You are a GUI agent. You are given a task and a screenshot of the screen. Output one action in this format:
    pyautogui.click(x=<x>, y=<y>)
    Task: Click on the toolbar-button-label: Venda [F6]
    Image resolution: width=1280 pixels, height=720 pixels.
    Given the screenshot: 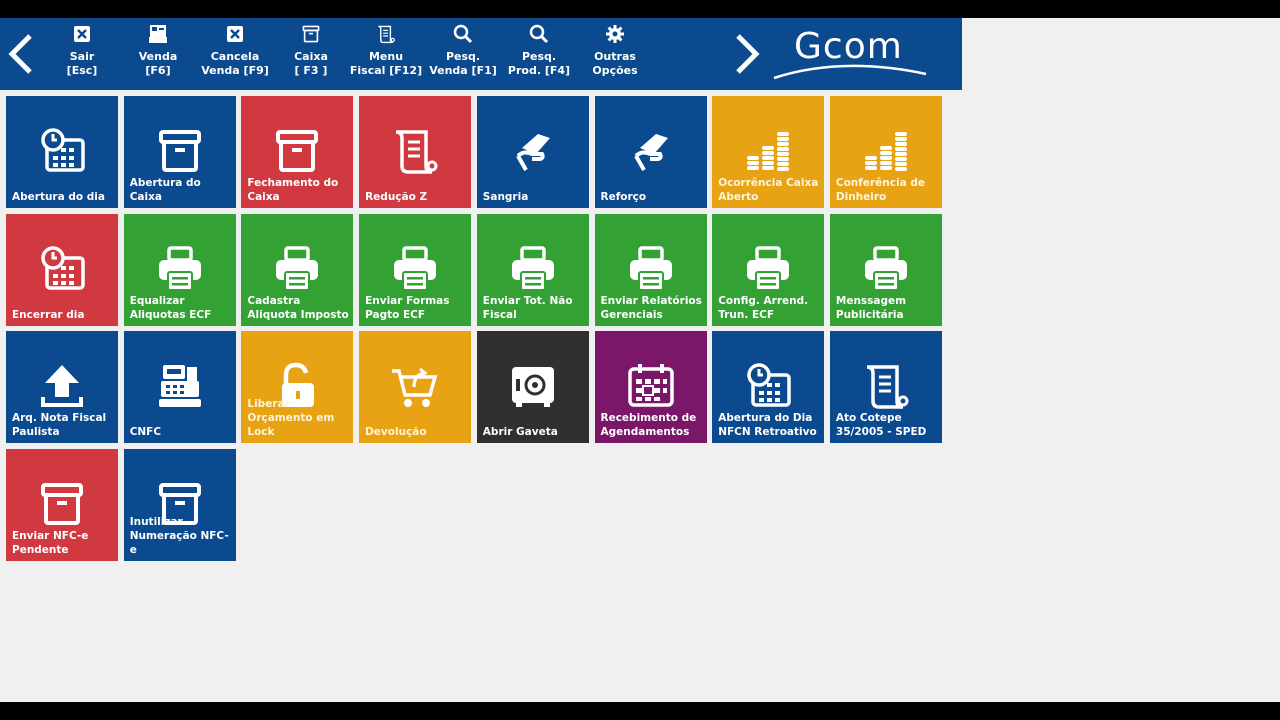 What is the action you would take?
    pyautogui.click(x=158, y=63)
    